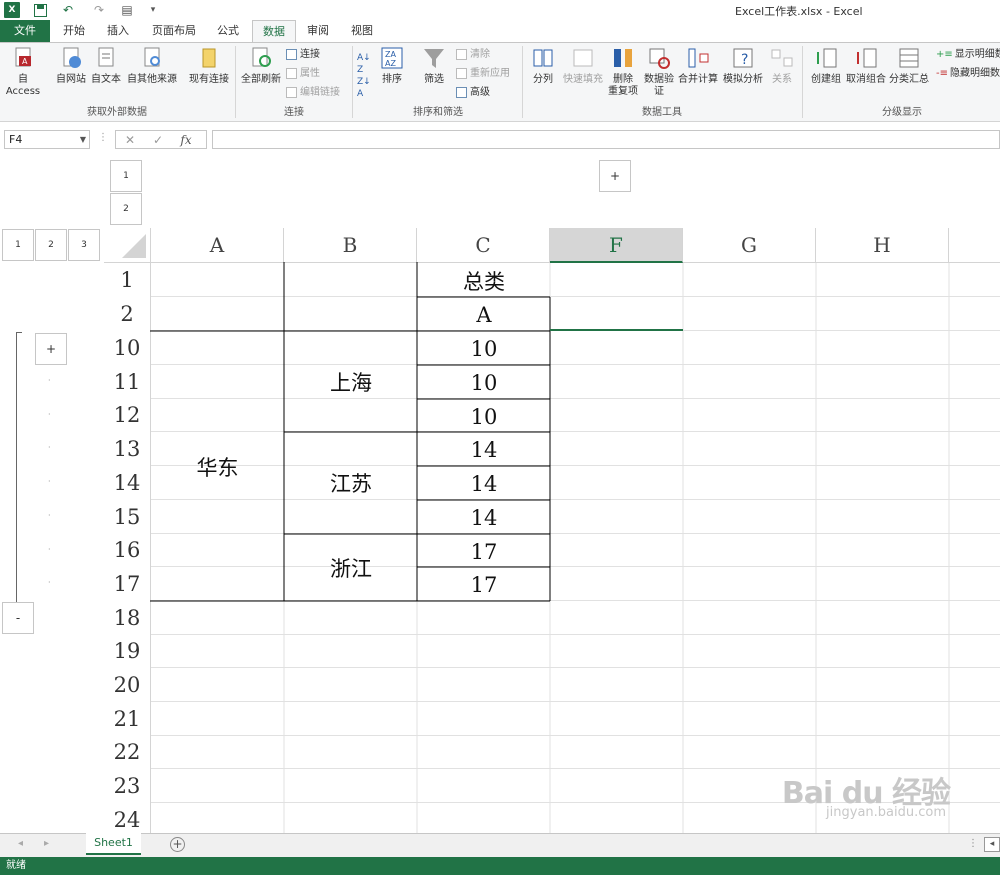  What do you see at coordinates (51, 349) in the screenshot?
I see `expand-row-group-button: +` at bounding box center [51, 349].